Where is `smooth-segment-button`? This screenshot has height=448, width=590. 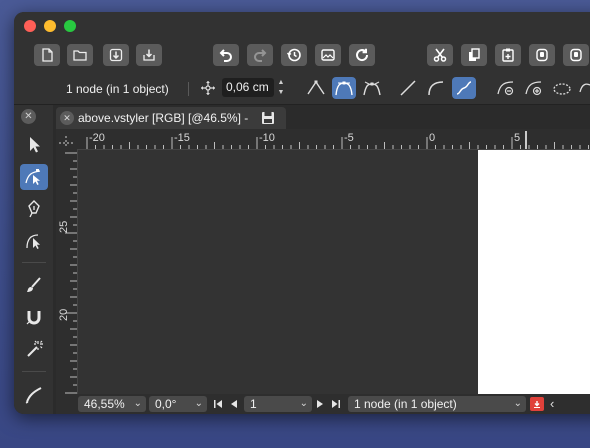
smooth-segment-button is located at coordinates (464, 88).